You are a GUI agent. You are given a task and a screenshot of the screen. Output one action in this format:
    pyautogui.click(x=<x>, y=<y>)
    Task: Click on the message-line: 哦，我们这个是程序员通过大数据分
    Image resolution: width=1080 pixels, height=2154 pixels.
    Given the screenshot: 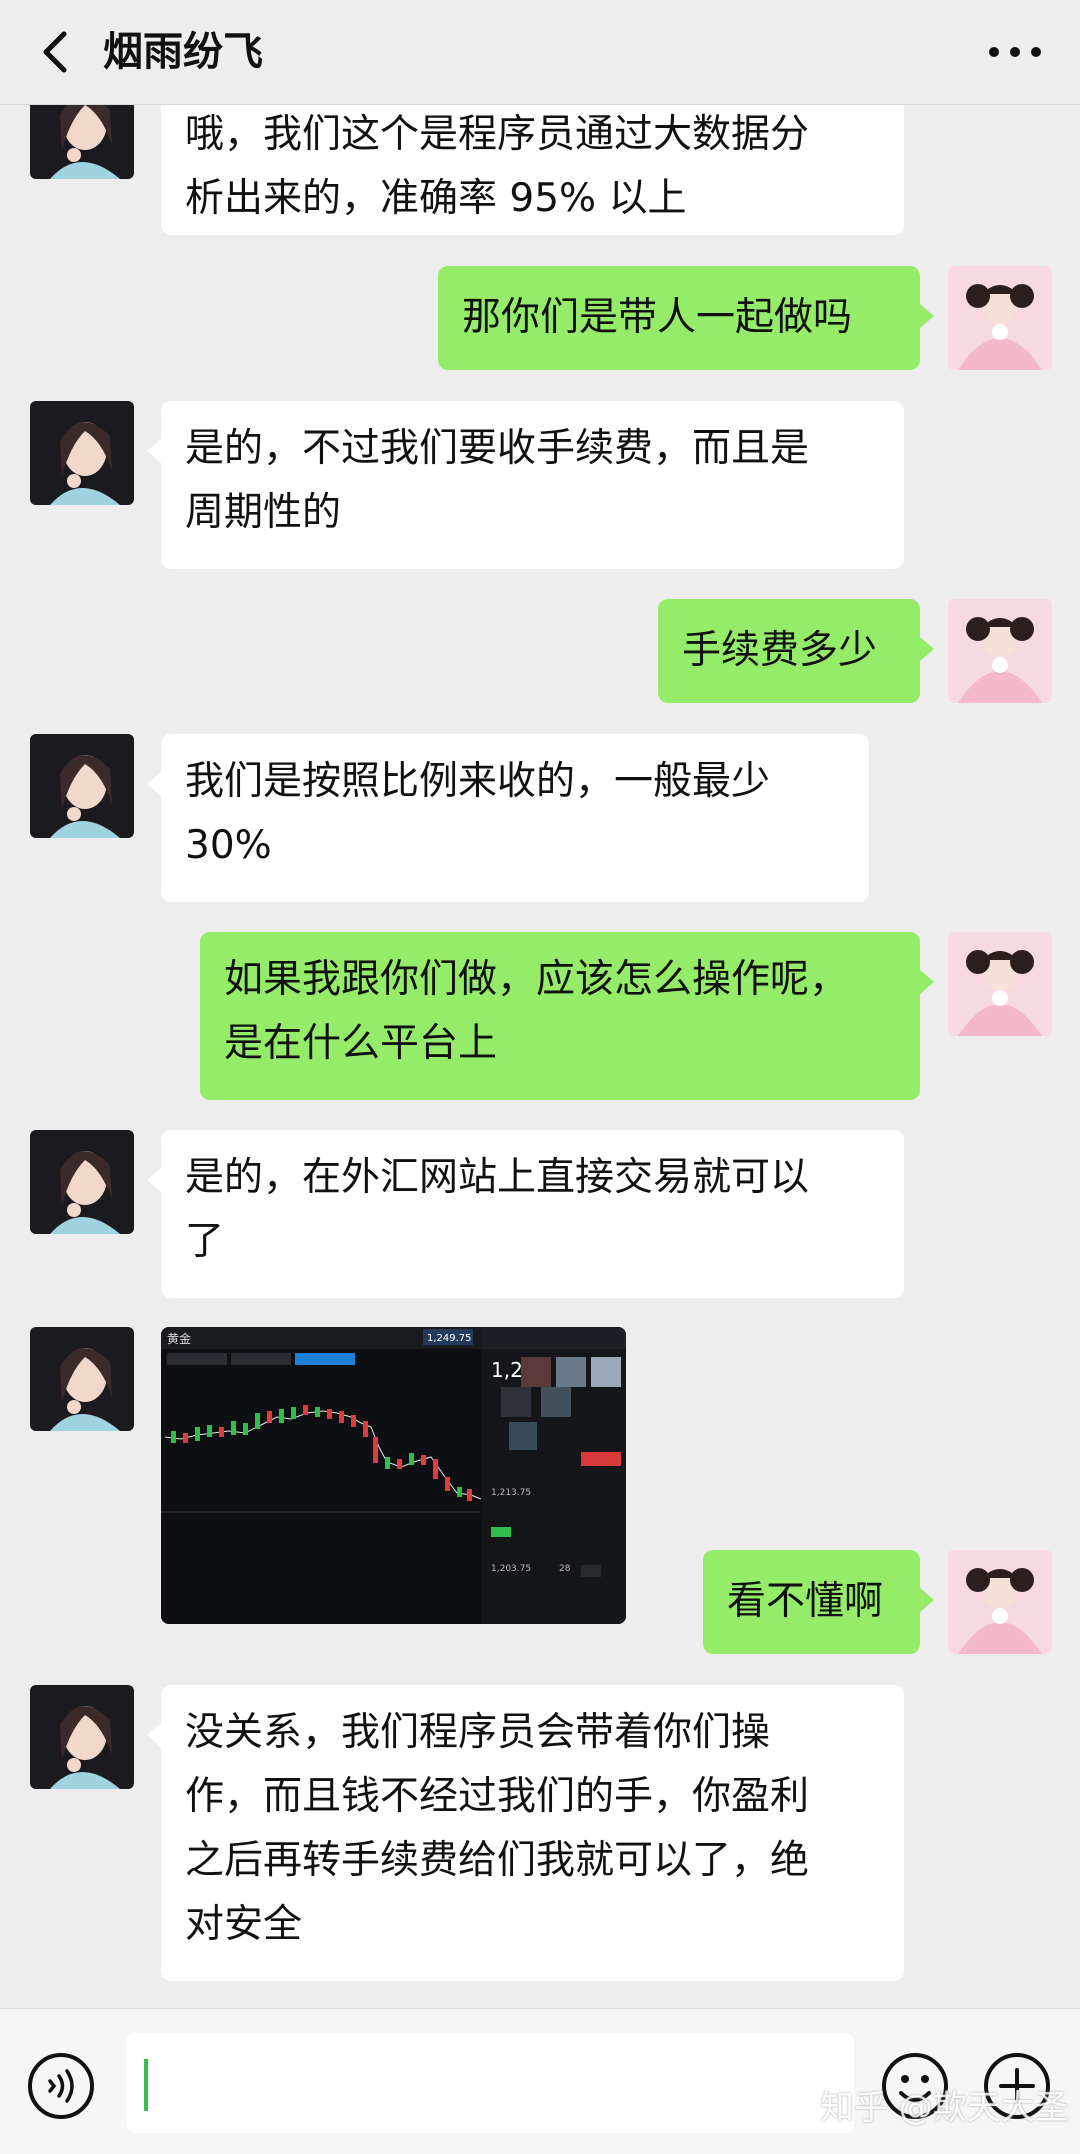 What is the action you would take?
    pyautogui.click(x=497, y=134)
    